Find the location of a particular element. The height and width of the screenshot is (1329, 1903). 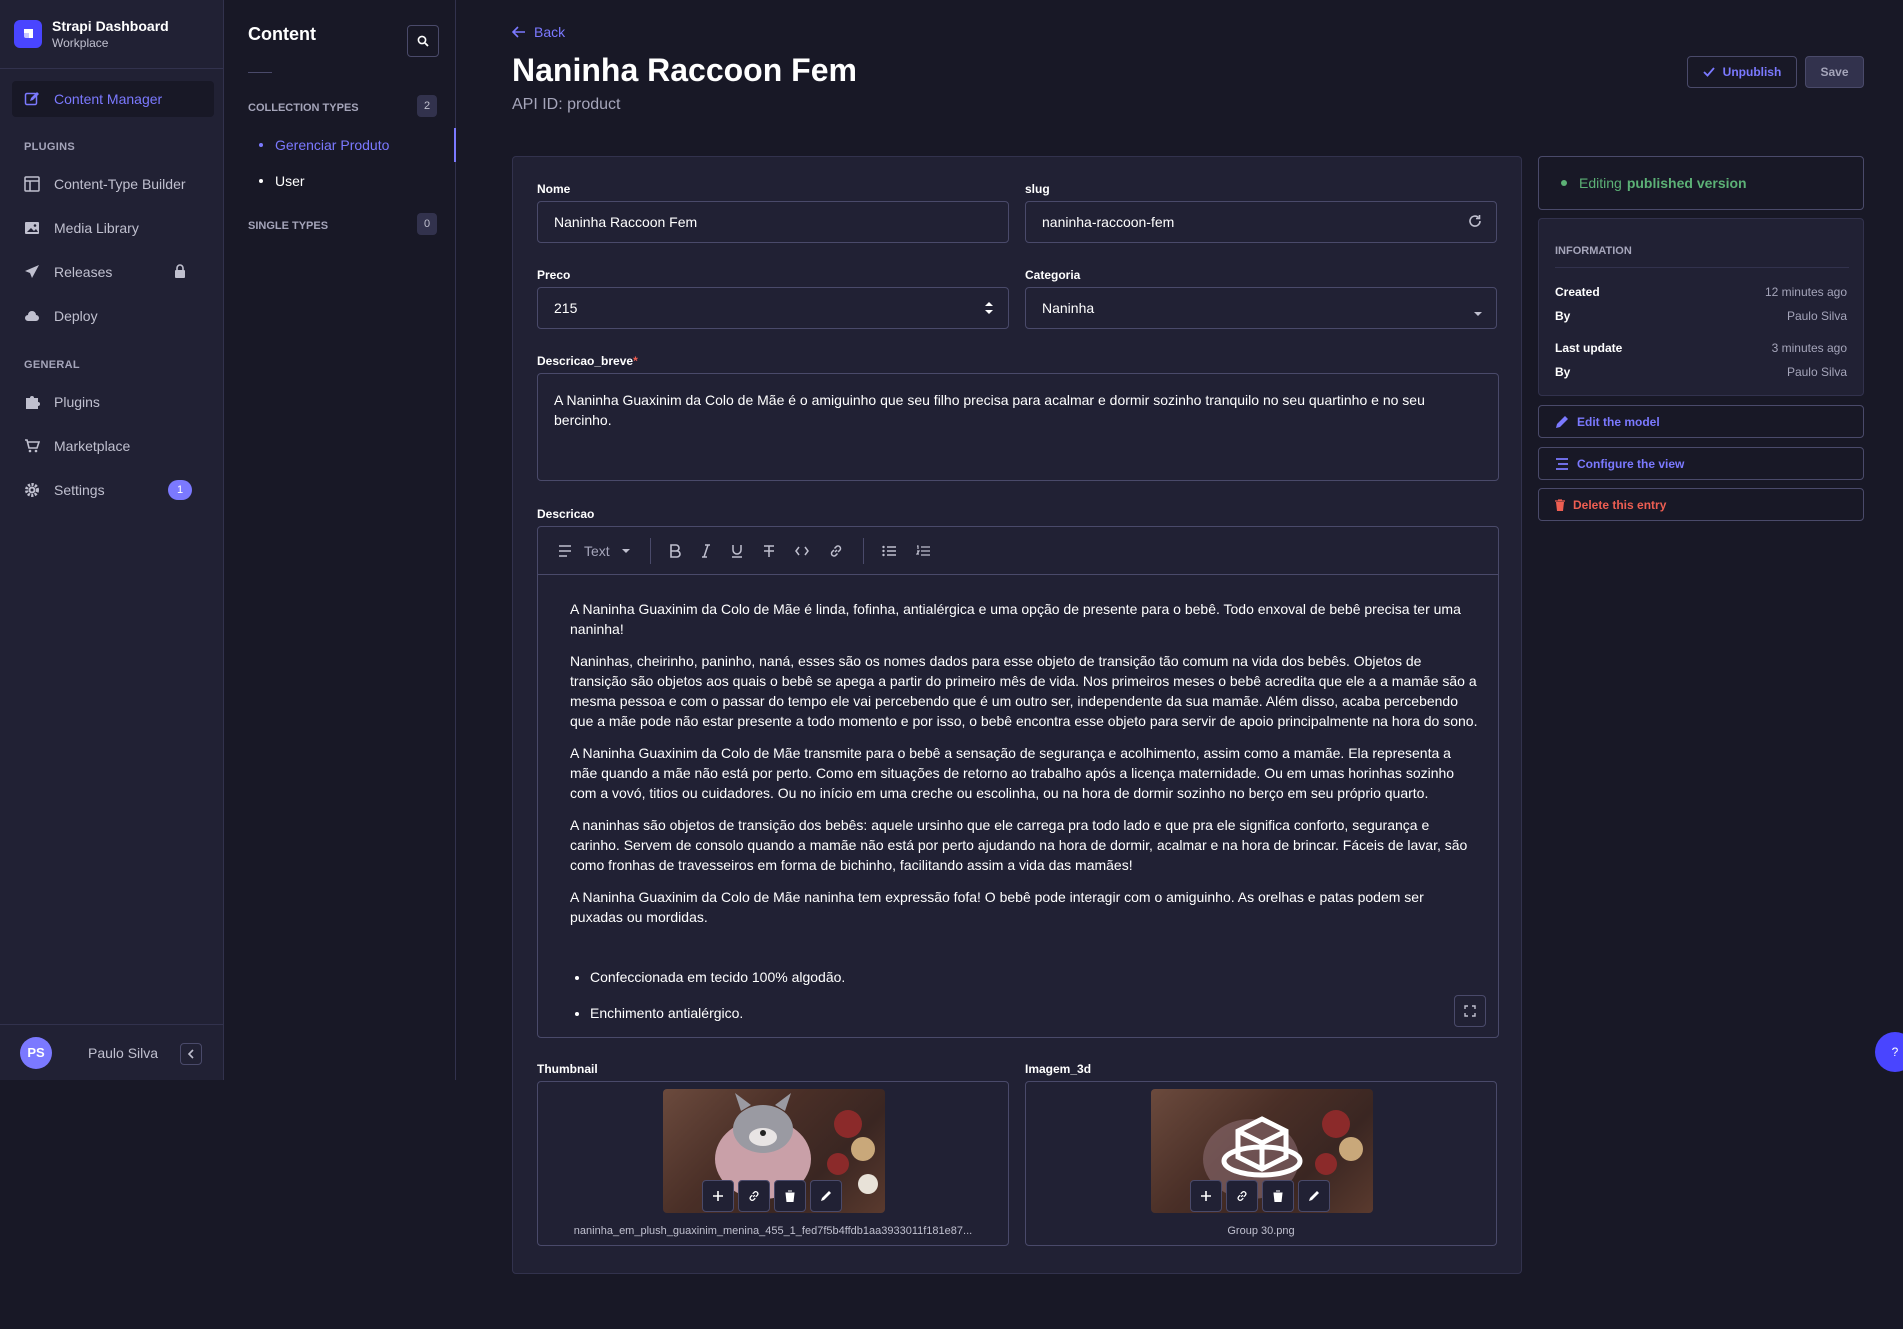

slug-value: naninha-raccoon-fem is located at coordinates (1108, 222).